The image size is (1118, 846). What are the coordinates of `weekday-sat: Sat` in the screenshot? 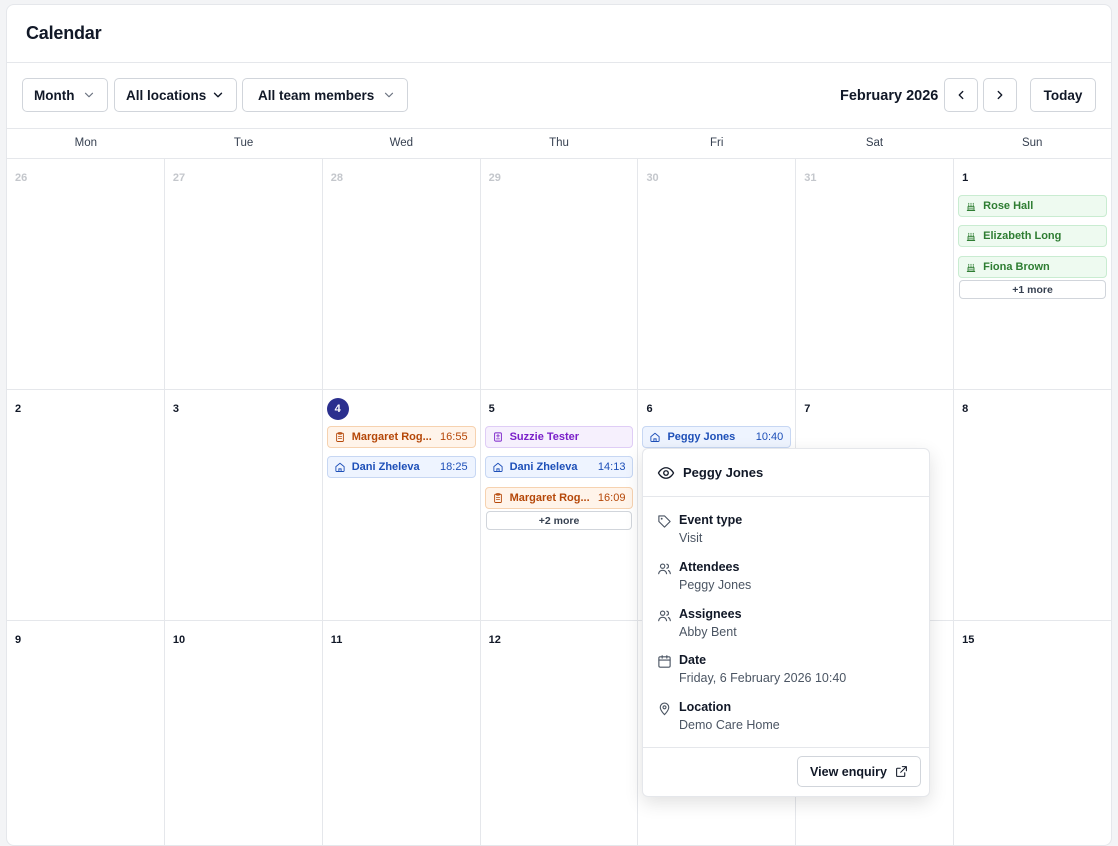 It's located at (874, 143).